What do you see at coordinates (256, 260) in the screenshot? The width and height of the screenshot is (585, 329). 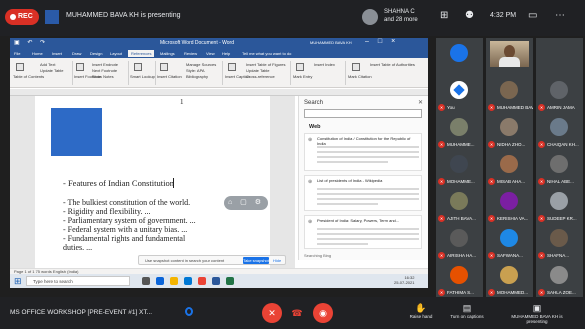 I see `take-snapshot-button: Take snapshot` at bounding box center [256, 260].